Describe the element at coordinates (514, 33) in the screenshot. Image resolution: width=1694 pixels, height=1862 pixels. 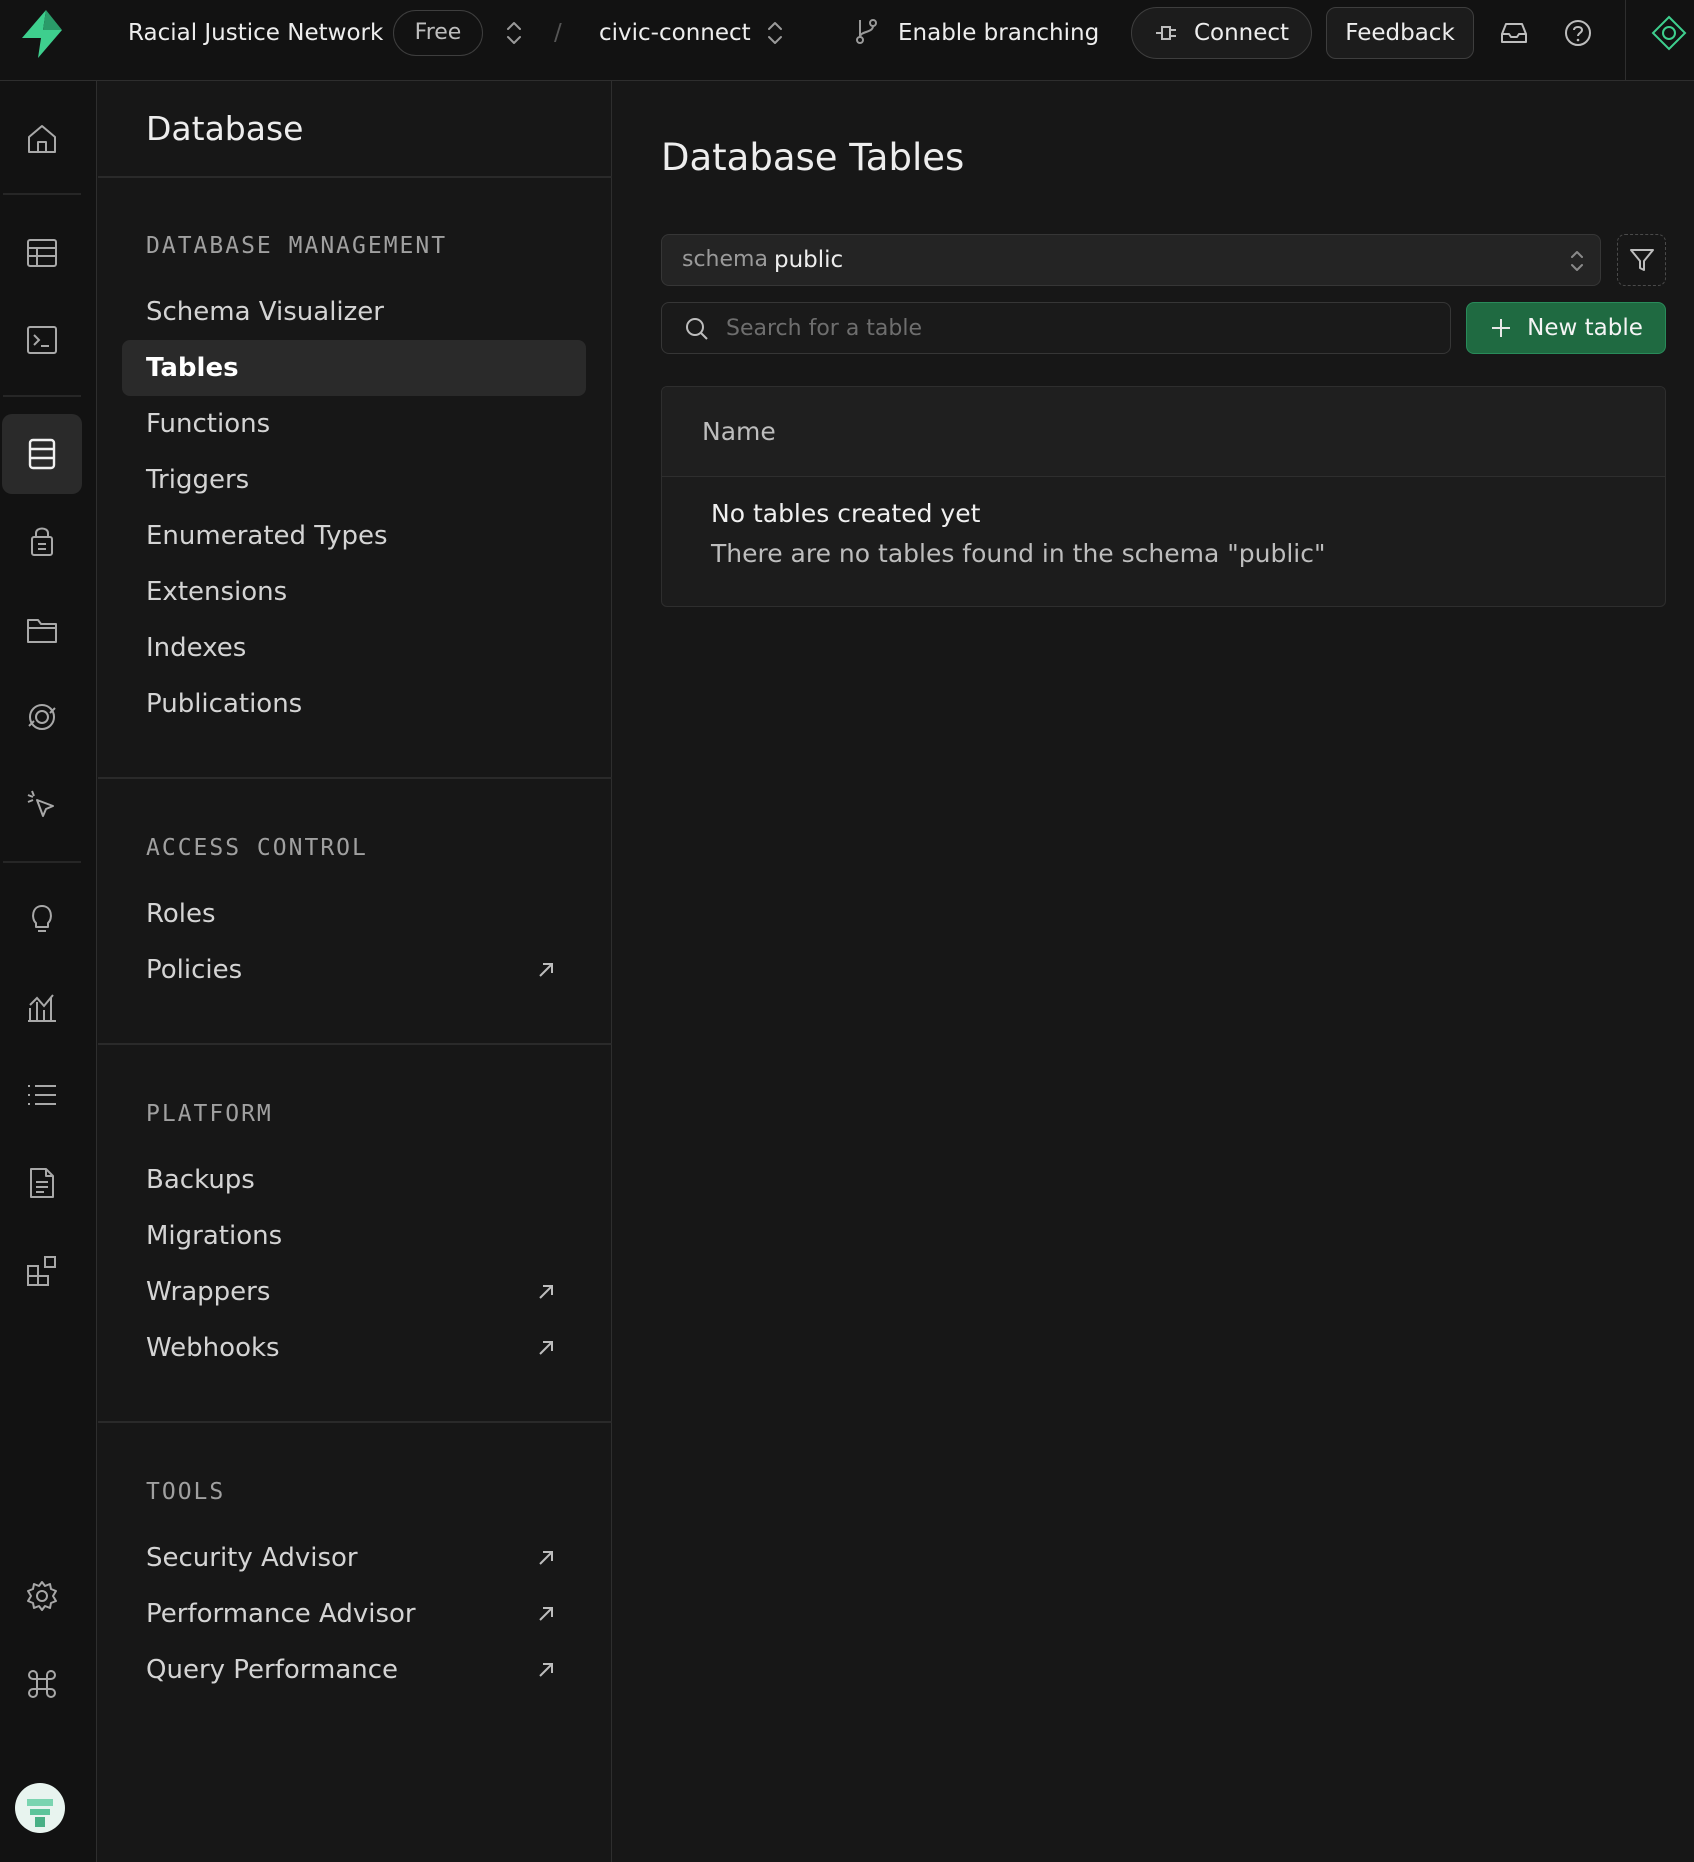
I see `org-switcher-chevrons-icon` at that location.